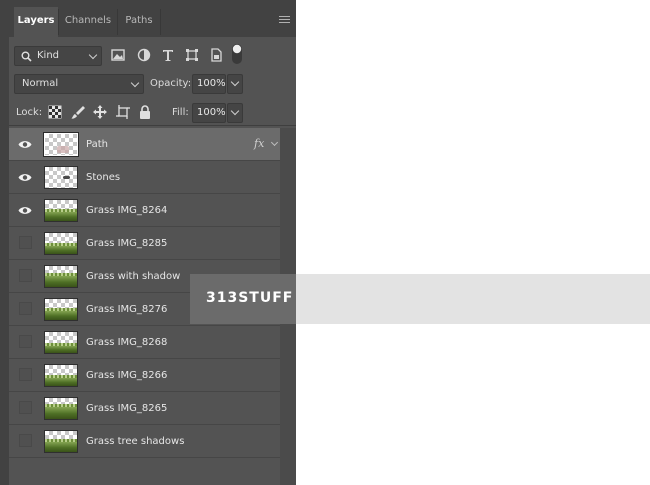  I want to click on tab-divider, so click(160, 22).